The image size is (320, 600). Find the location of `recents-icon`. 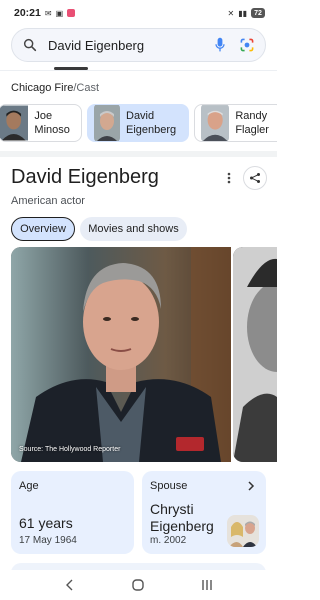

recents-icon is located at coordinates (207, 585).